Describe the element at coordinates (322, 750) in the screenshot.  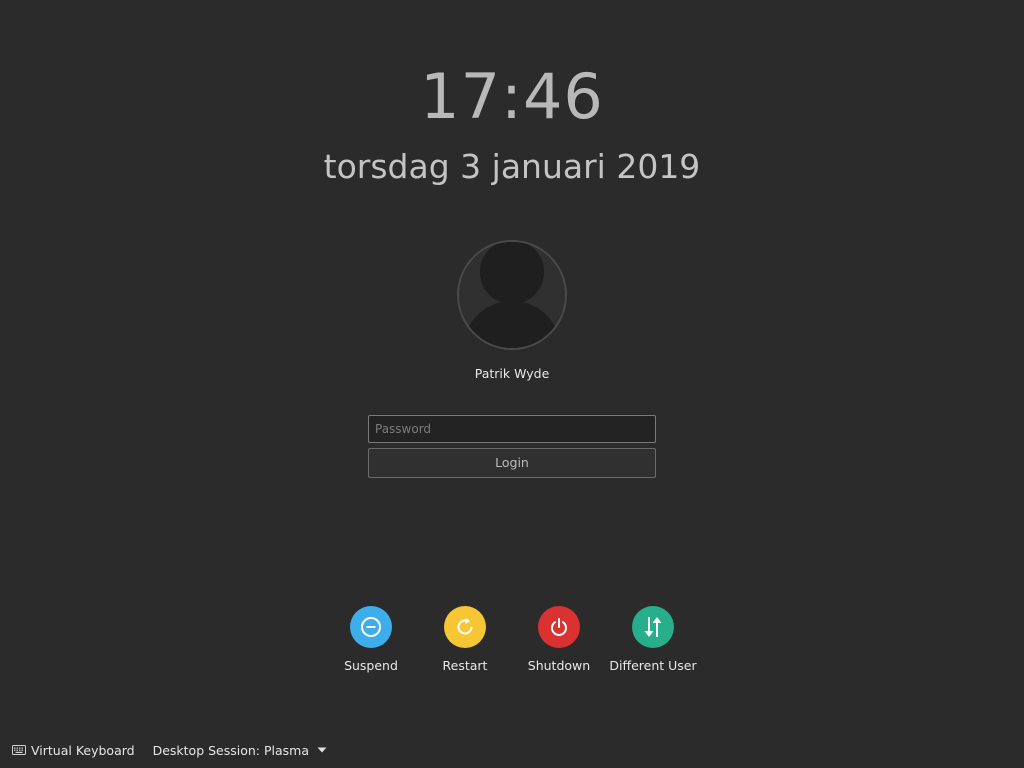
I see `chevron-down-icon` at that location.